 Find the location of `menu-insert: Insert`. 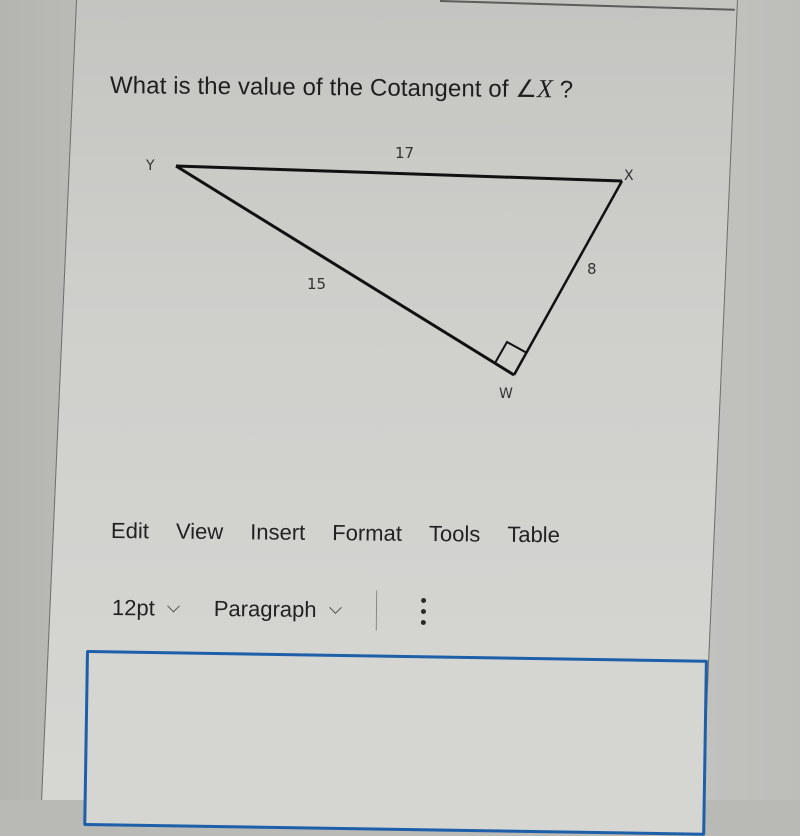

menu-insert: Insert is located at coordinates (277, 532).